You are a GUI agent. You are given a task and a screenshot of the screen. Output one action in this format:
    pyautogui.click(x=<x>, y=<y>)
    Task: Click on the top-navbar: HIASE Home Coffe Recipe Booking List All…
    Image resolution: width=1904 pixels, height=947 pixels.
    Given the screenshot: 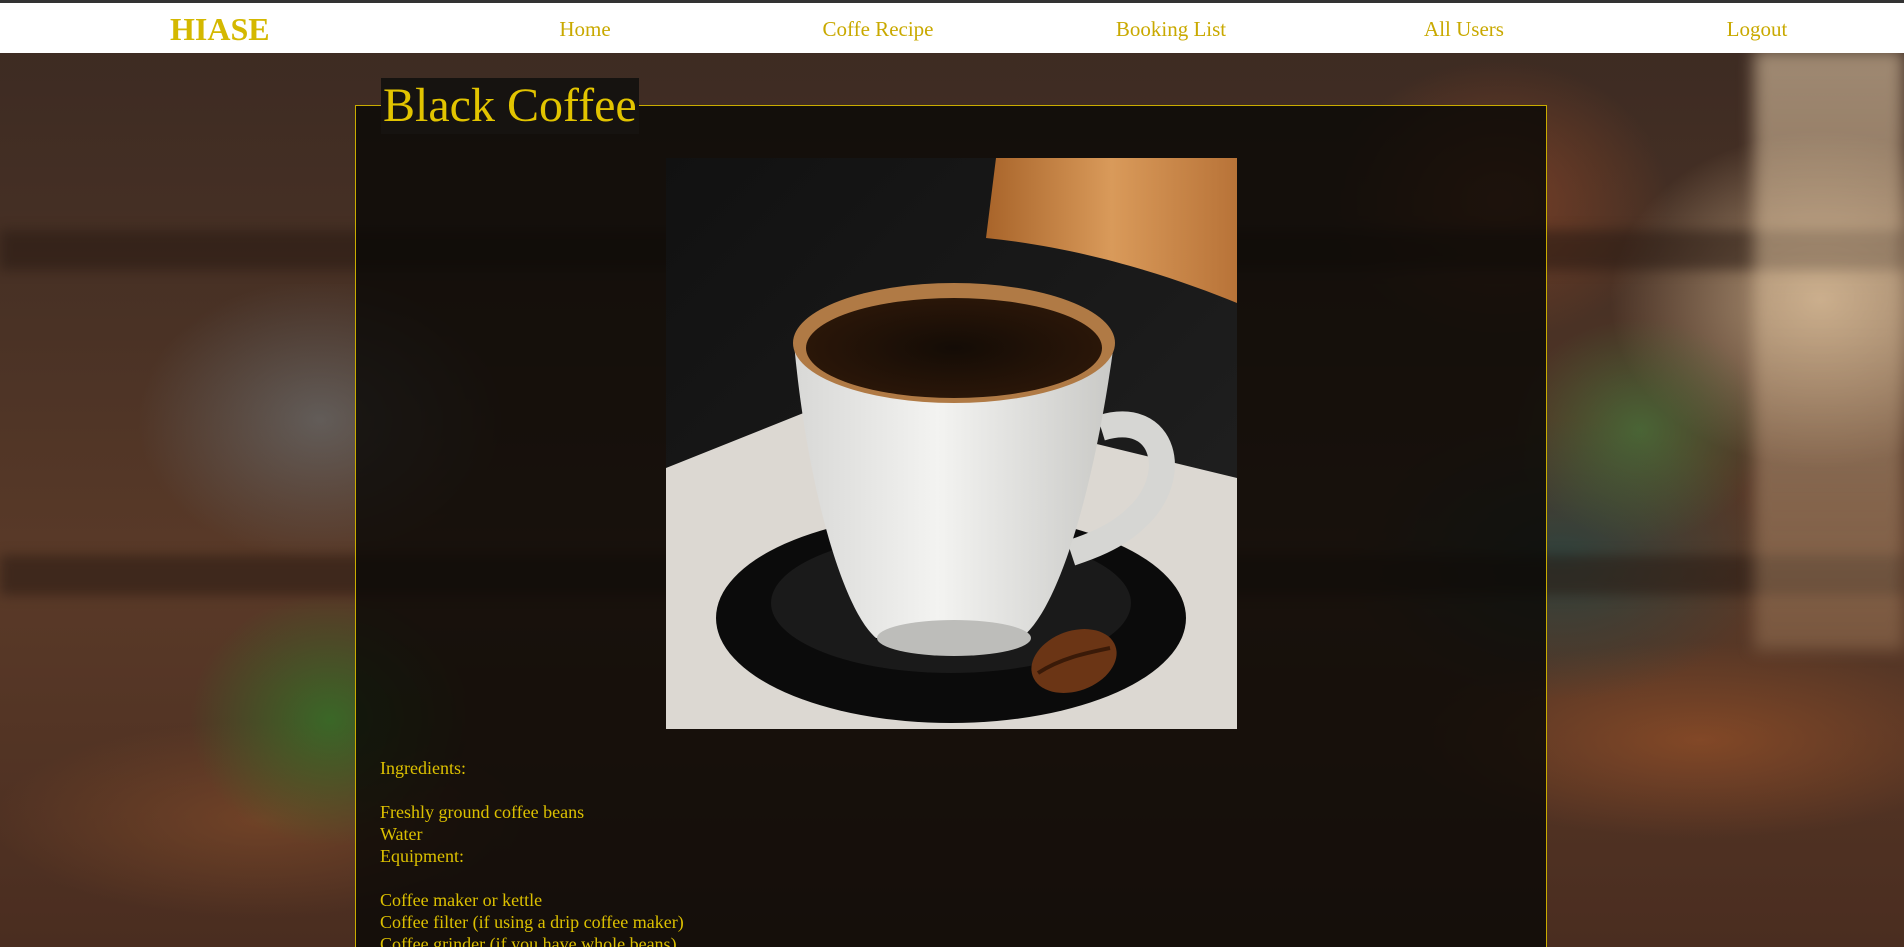 What is the action you would take?
    pyautogui.click(x=952, y=26)
    